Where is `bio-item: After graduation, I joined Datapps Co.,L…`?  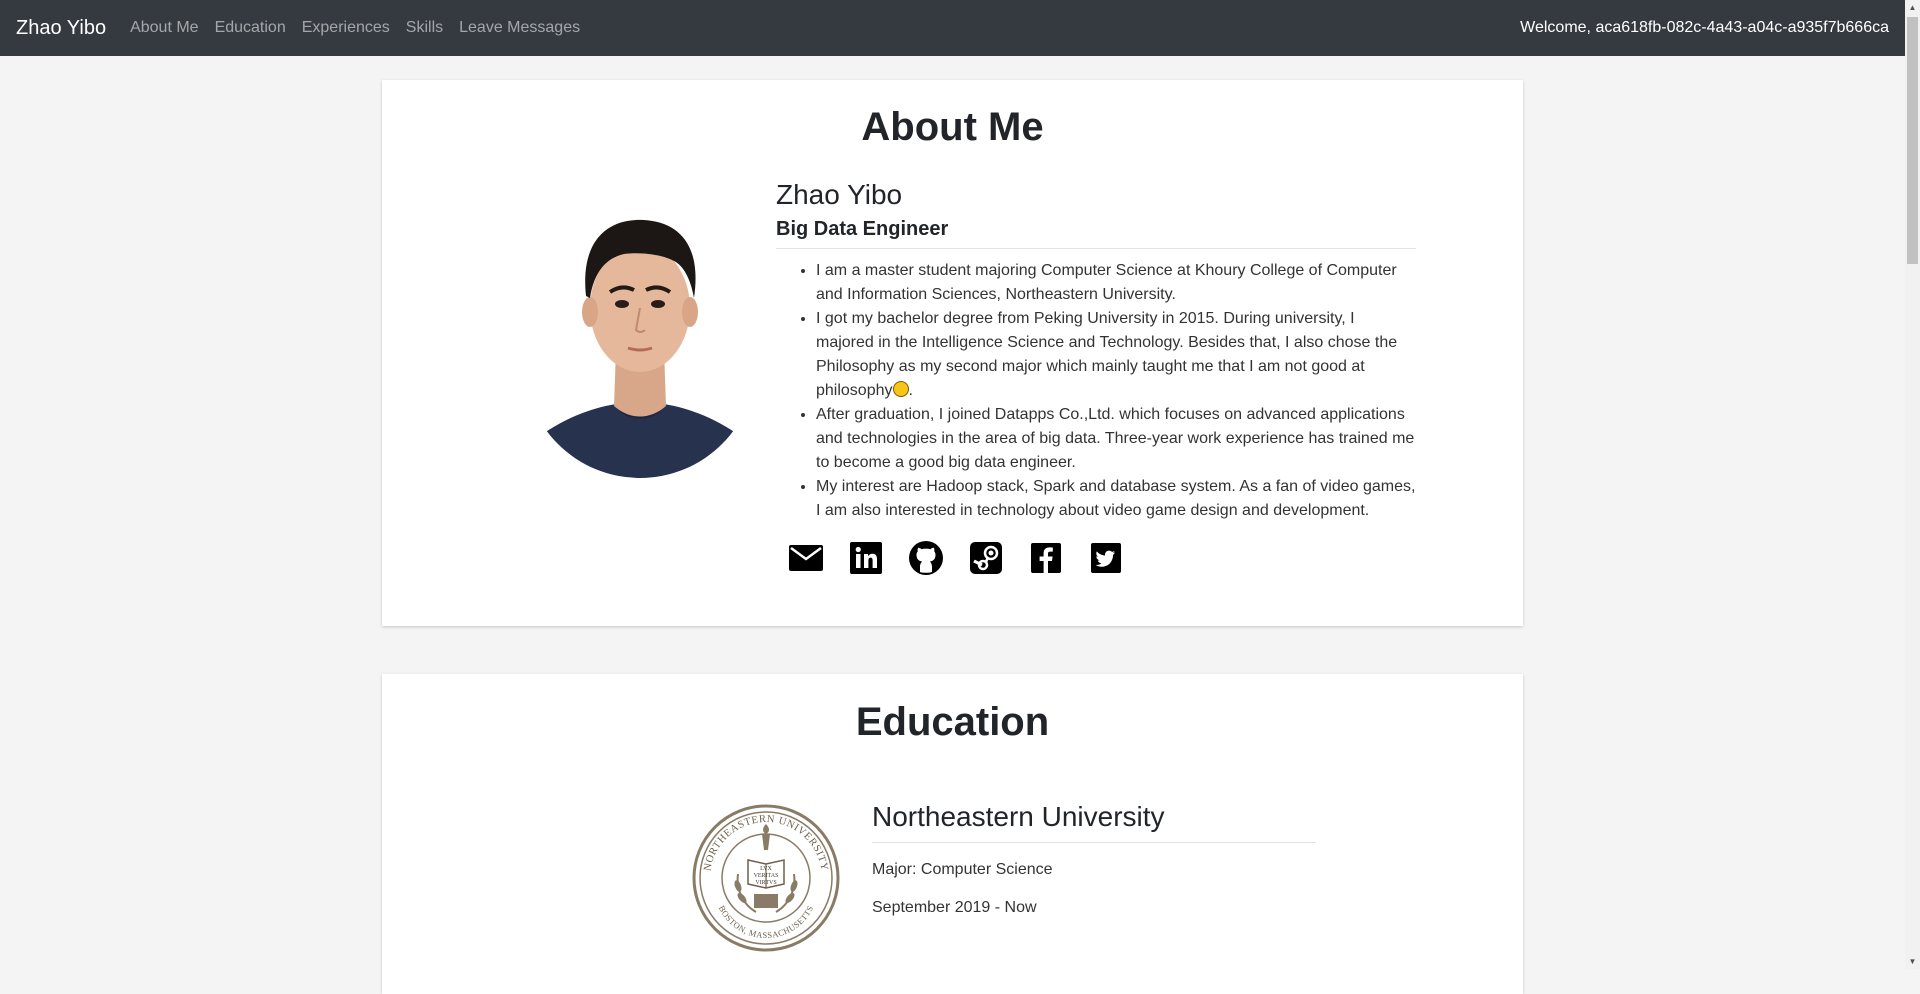
bio-item: After graduation, I joined Datapps Co.,L… is located at coordinates (1116, 439).